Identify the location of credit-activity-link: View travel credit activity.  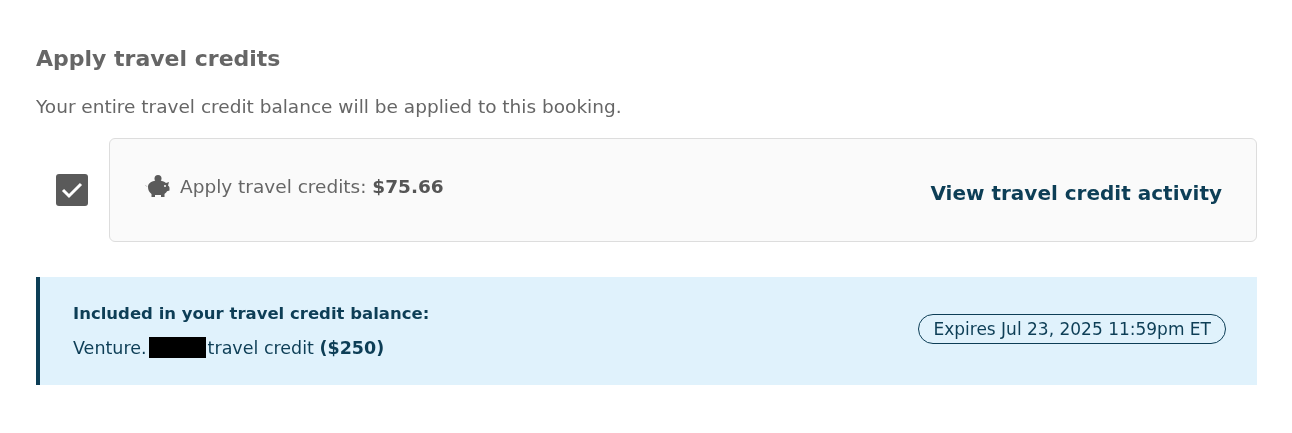
(1076, 193).